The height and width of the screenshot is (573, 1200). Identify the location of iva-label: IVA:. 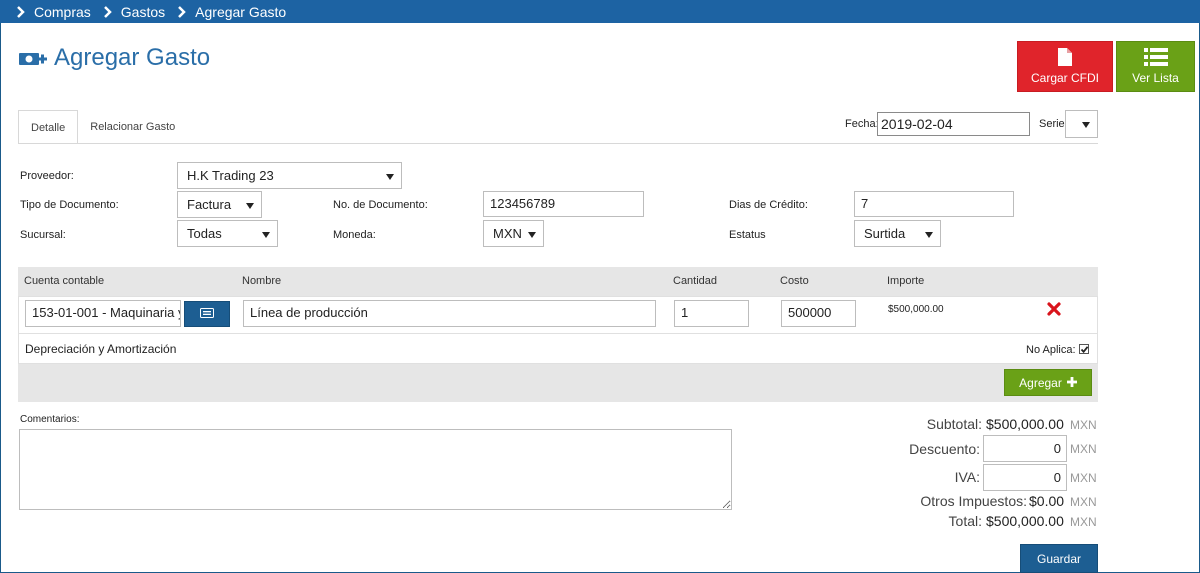
(967, 477).